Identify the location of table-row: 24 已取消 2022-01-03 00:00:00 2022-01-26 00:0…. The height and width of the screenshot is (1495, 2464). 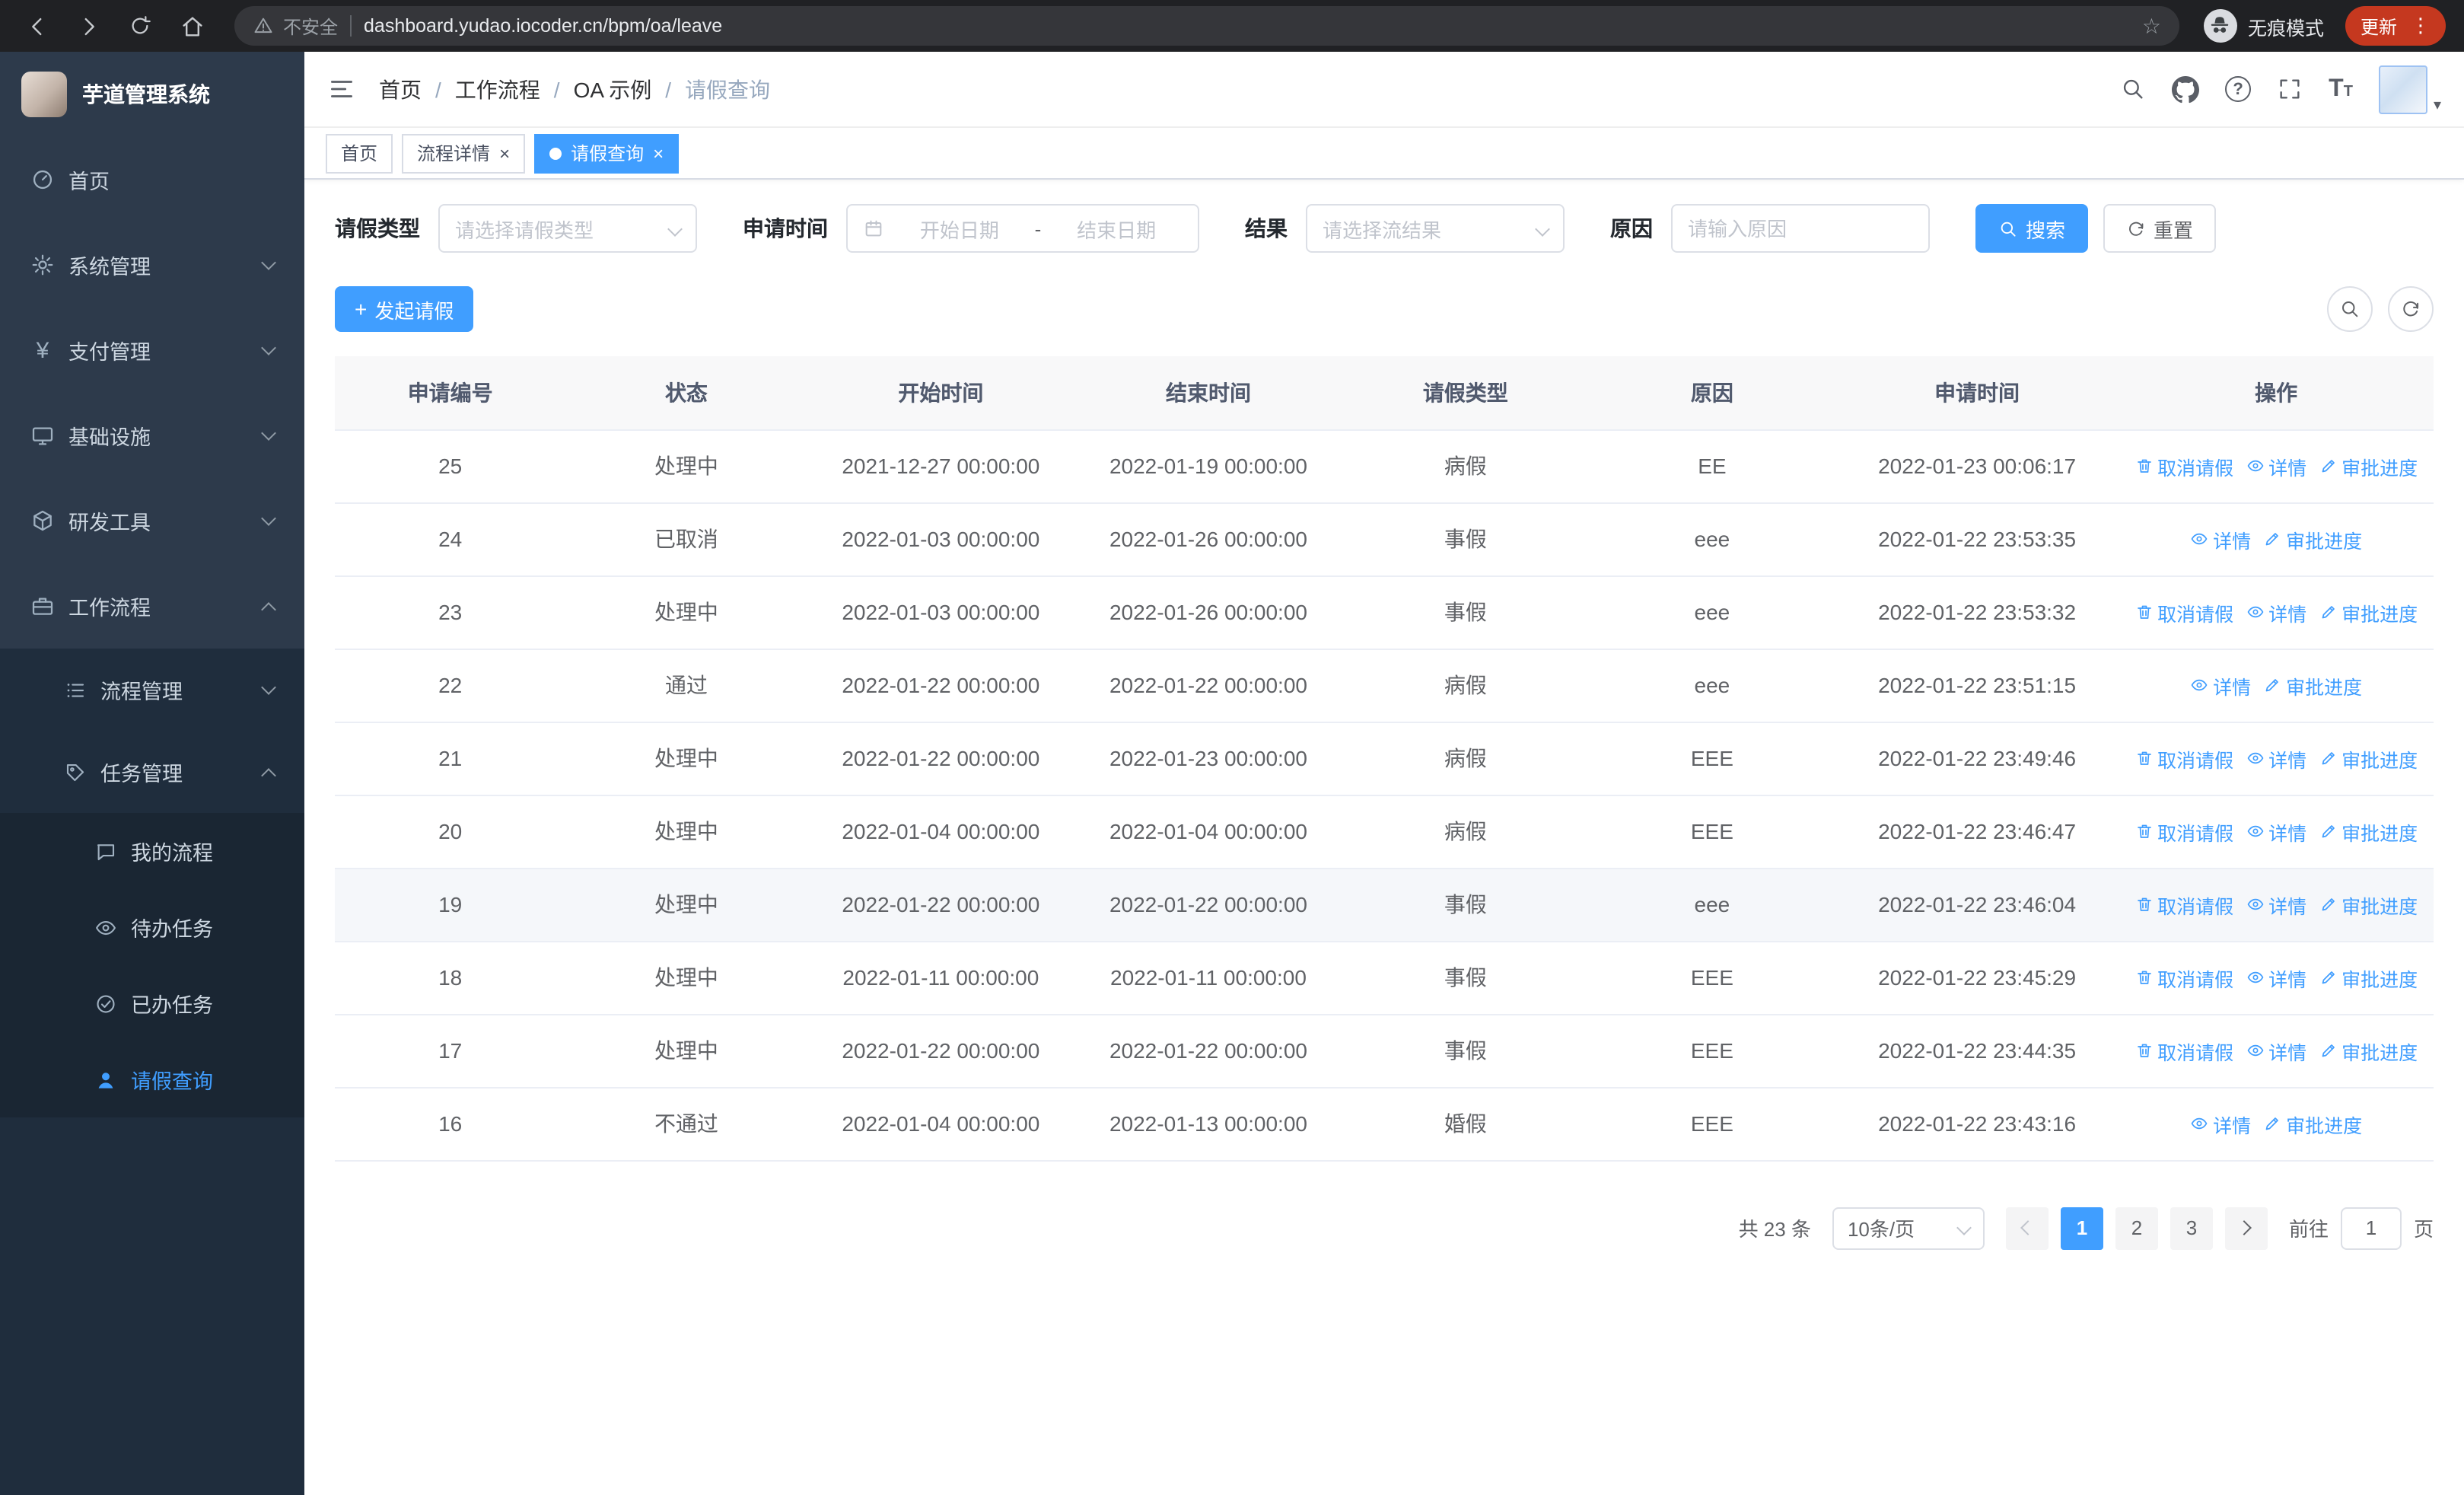
(1384, 539).